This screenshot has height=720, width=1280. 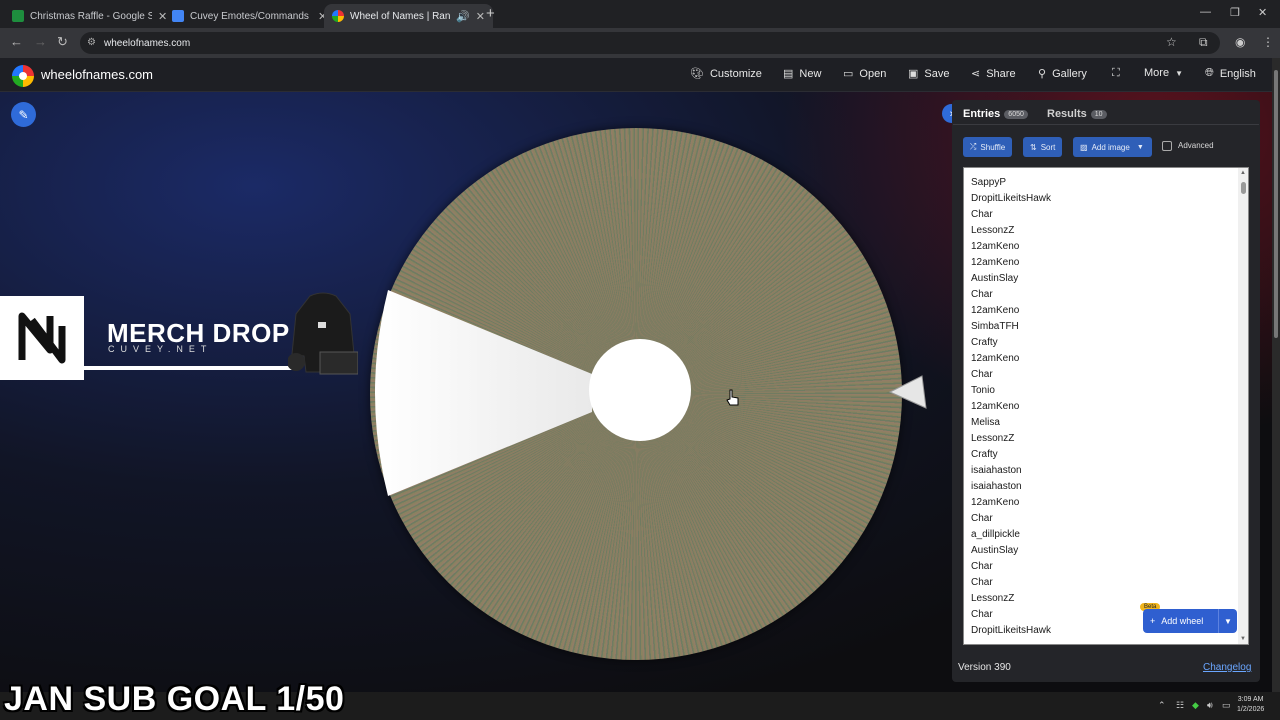 I want to click on wheel-selected-slice, so click(x=483, y=393).